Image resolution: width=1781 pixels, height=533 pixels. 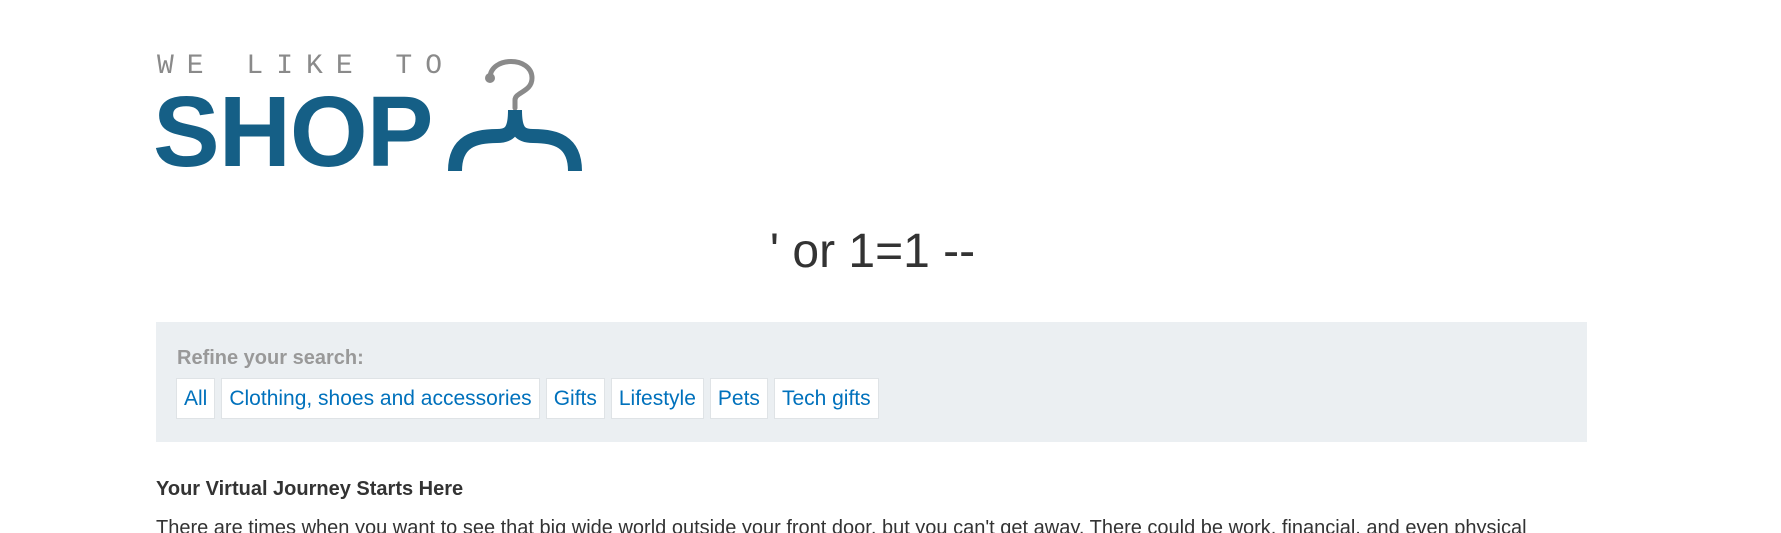 What do you see at coordinates (738, 398) in the screenshot?
I see `filter-pets: Pets` at bounding box center [738, 398].